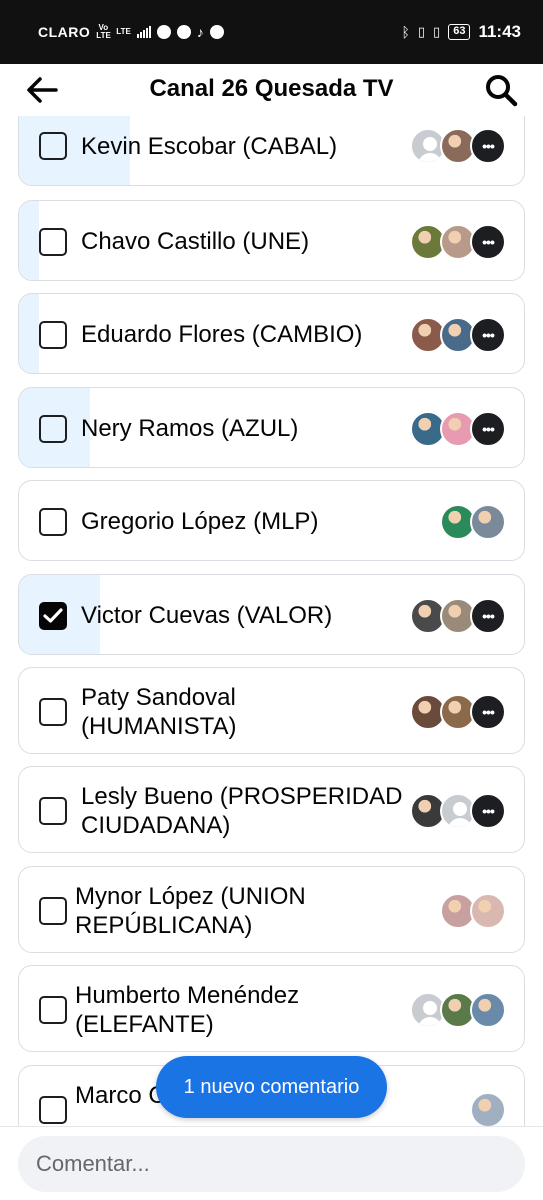  Describe the element at coordinates (499, 31) in the screenshot. I see `clock: 11:43` at that location.